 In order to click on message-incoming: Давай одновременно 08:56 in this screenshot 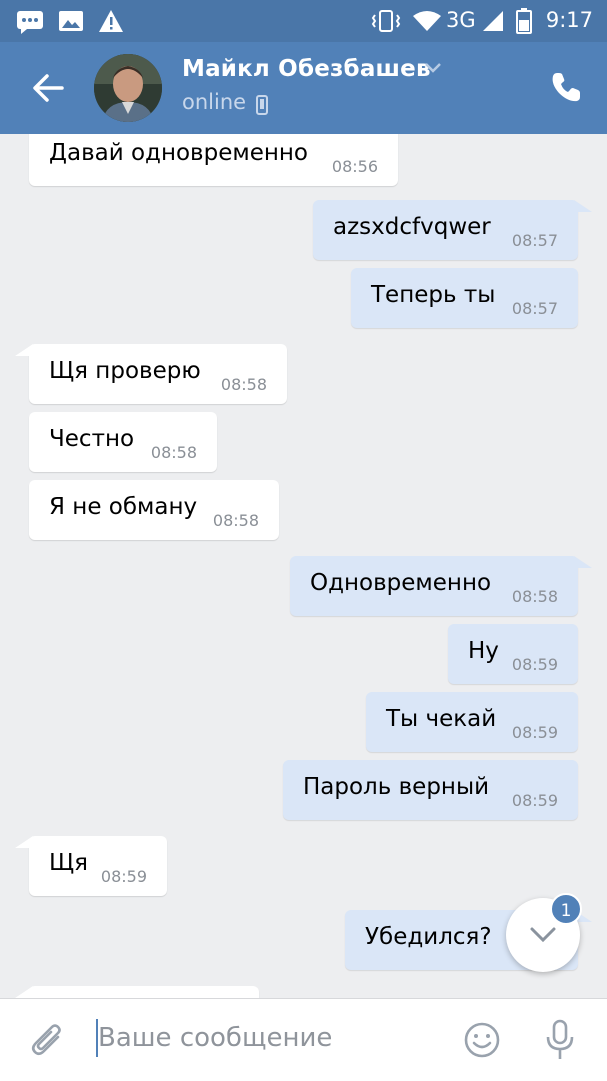, I will do `click(213, 160)`.